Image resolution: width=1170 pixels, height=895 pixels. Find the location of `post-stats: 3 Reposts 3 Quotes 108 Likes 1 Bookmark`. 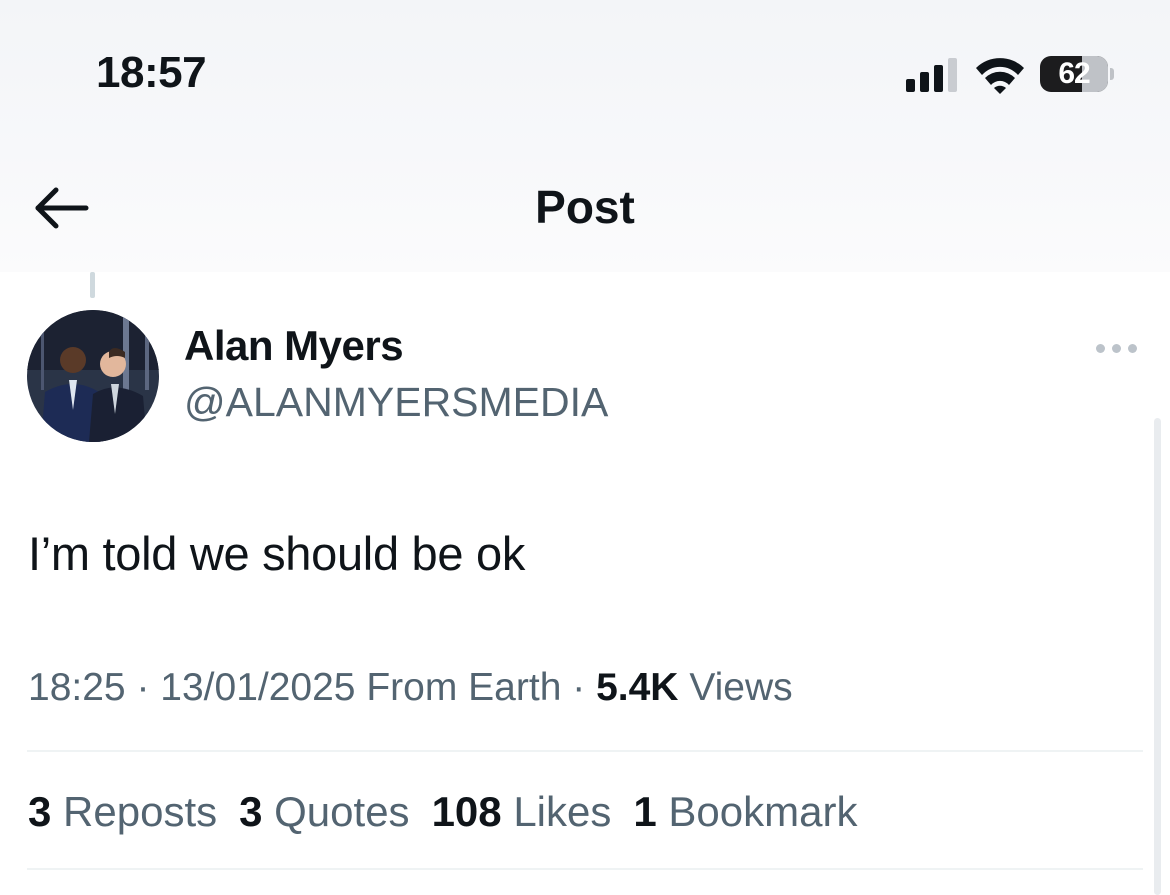

post-stats: 3 Reposts 3 Quotes 108 Likes 1 Bookmark is located at coordinates (453, 812).